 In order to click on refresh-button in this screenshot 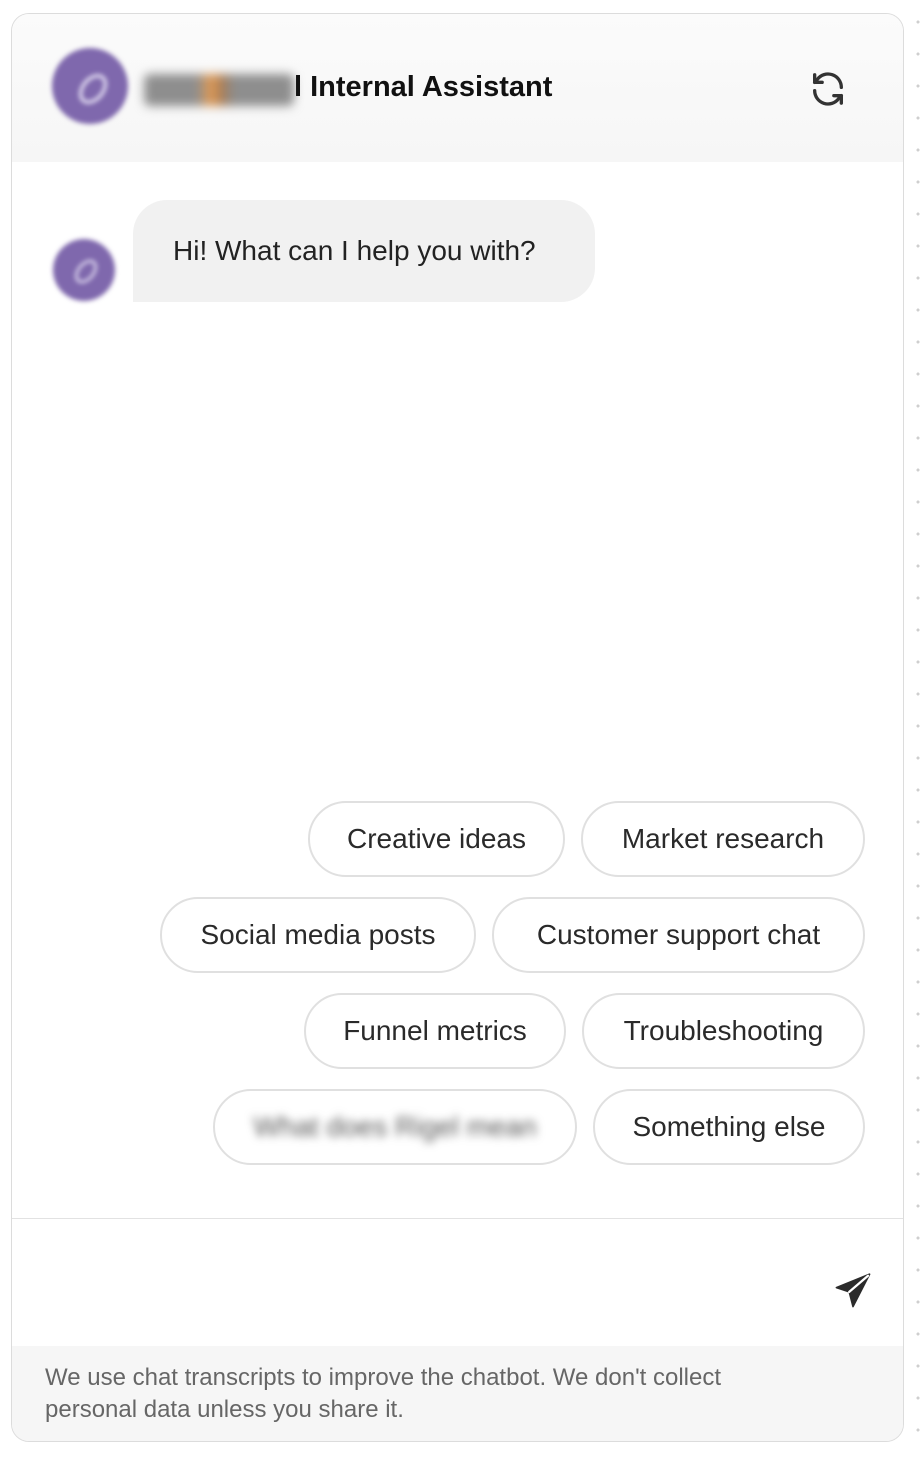, I will do `click(828, 89)`.